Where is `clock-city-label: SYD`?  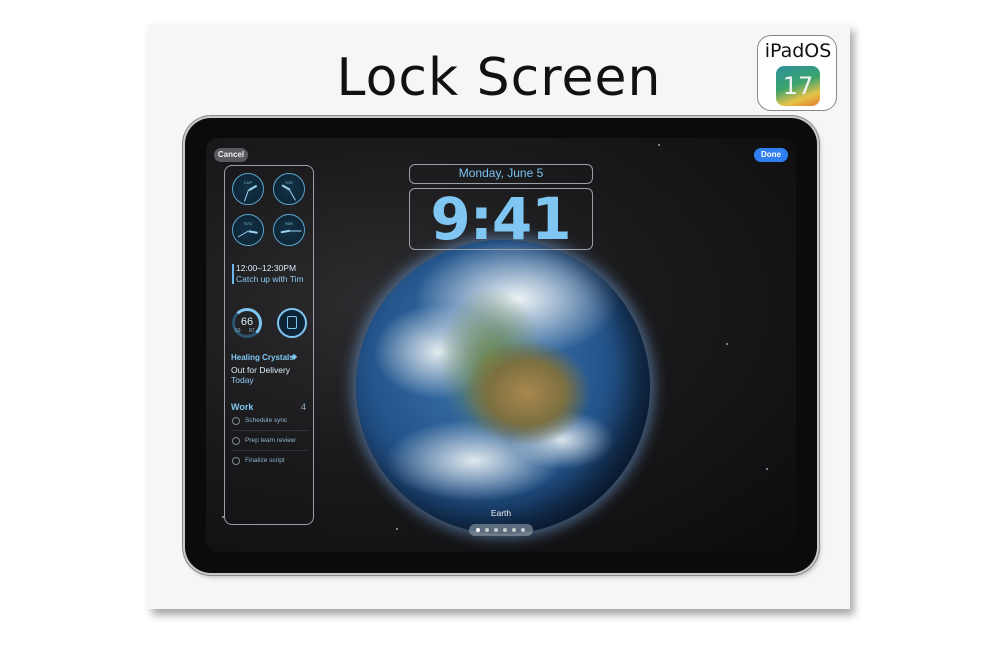 clock-city-label: SYD is located at coordinates (248, 223).